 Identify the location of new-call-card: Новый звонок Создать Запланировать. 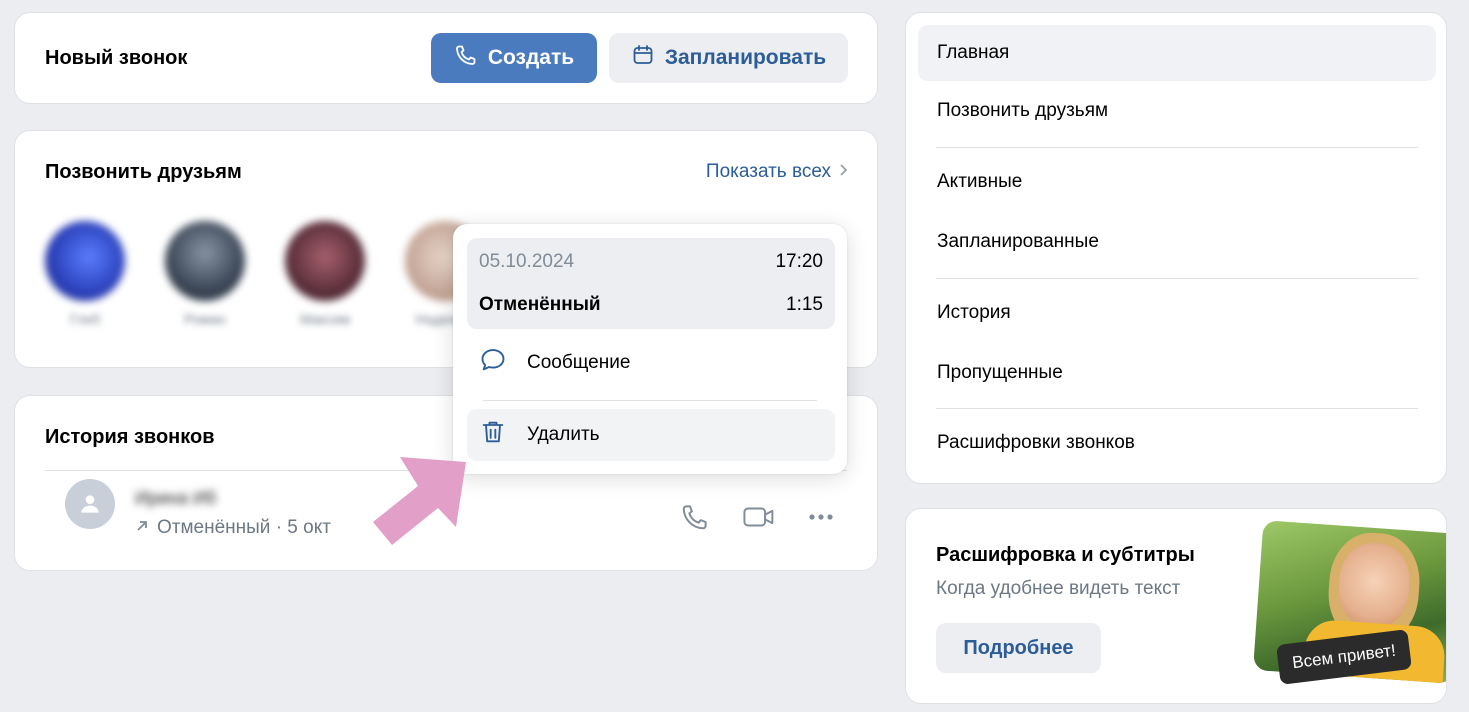
(446, 58).